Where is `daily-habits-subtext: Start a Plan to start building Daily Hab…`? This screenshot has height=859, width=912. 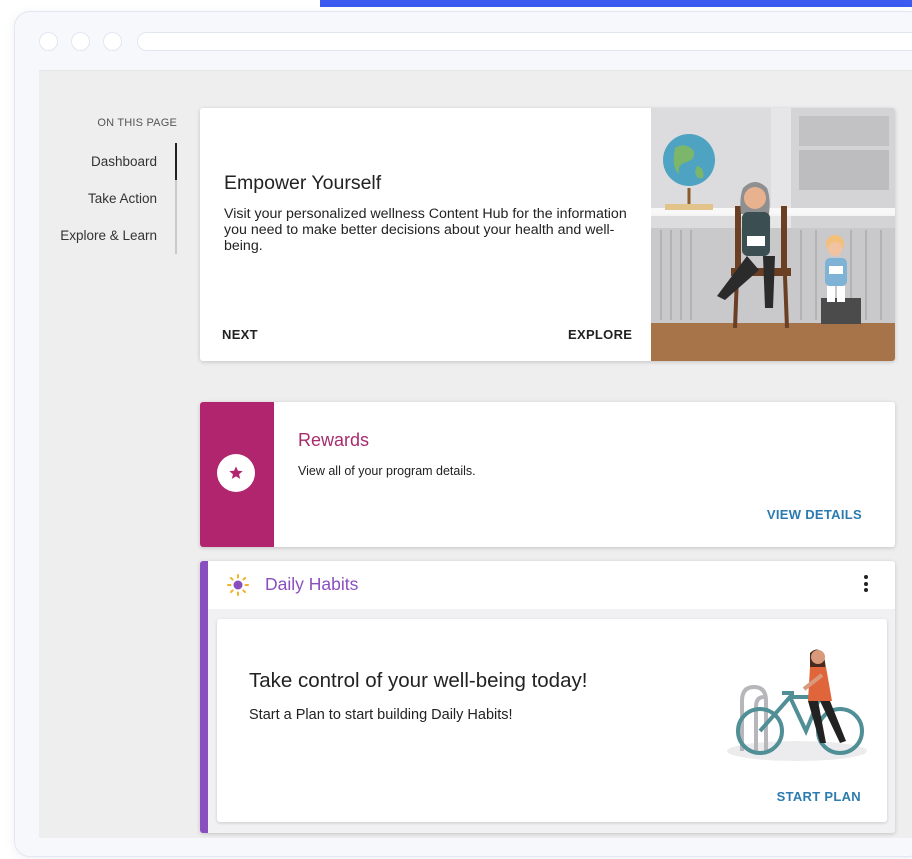
daily-habits-subtext: Start a Plan to start building Daily Hab… is located at coordinates (381, 715).